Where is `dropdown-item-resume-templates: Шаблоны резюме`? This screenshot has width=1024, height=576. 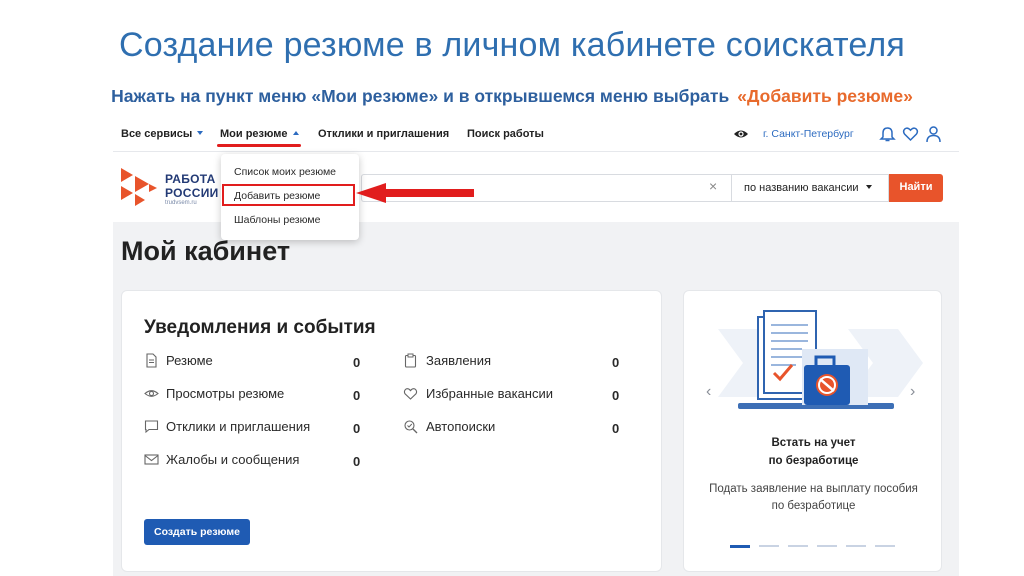 dropdown-item-resume-templates: Шаблоны резюме is located at coordinates (277, 220).